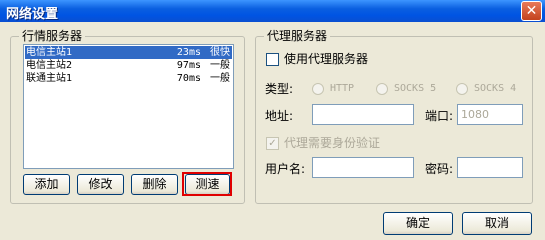 The height and width of the screenshot is (240, 545). What do you see at coordinates (32, 14) in the screenshot?
I see `window-title: 网络设置` at bounding box center [32, 14].